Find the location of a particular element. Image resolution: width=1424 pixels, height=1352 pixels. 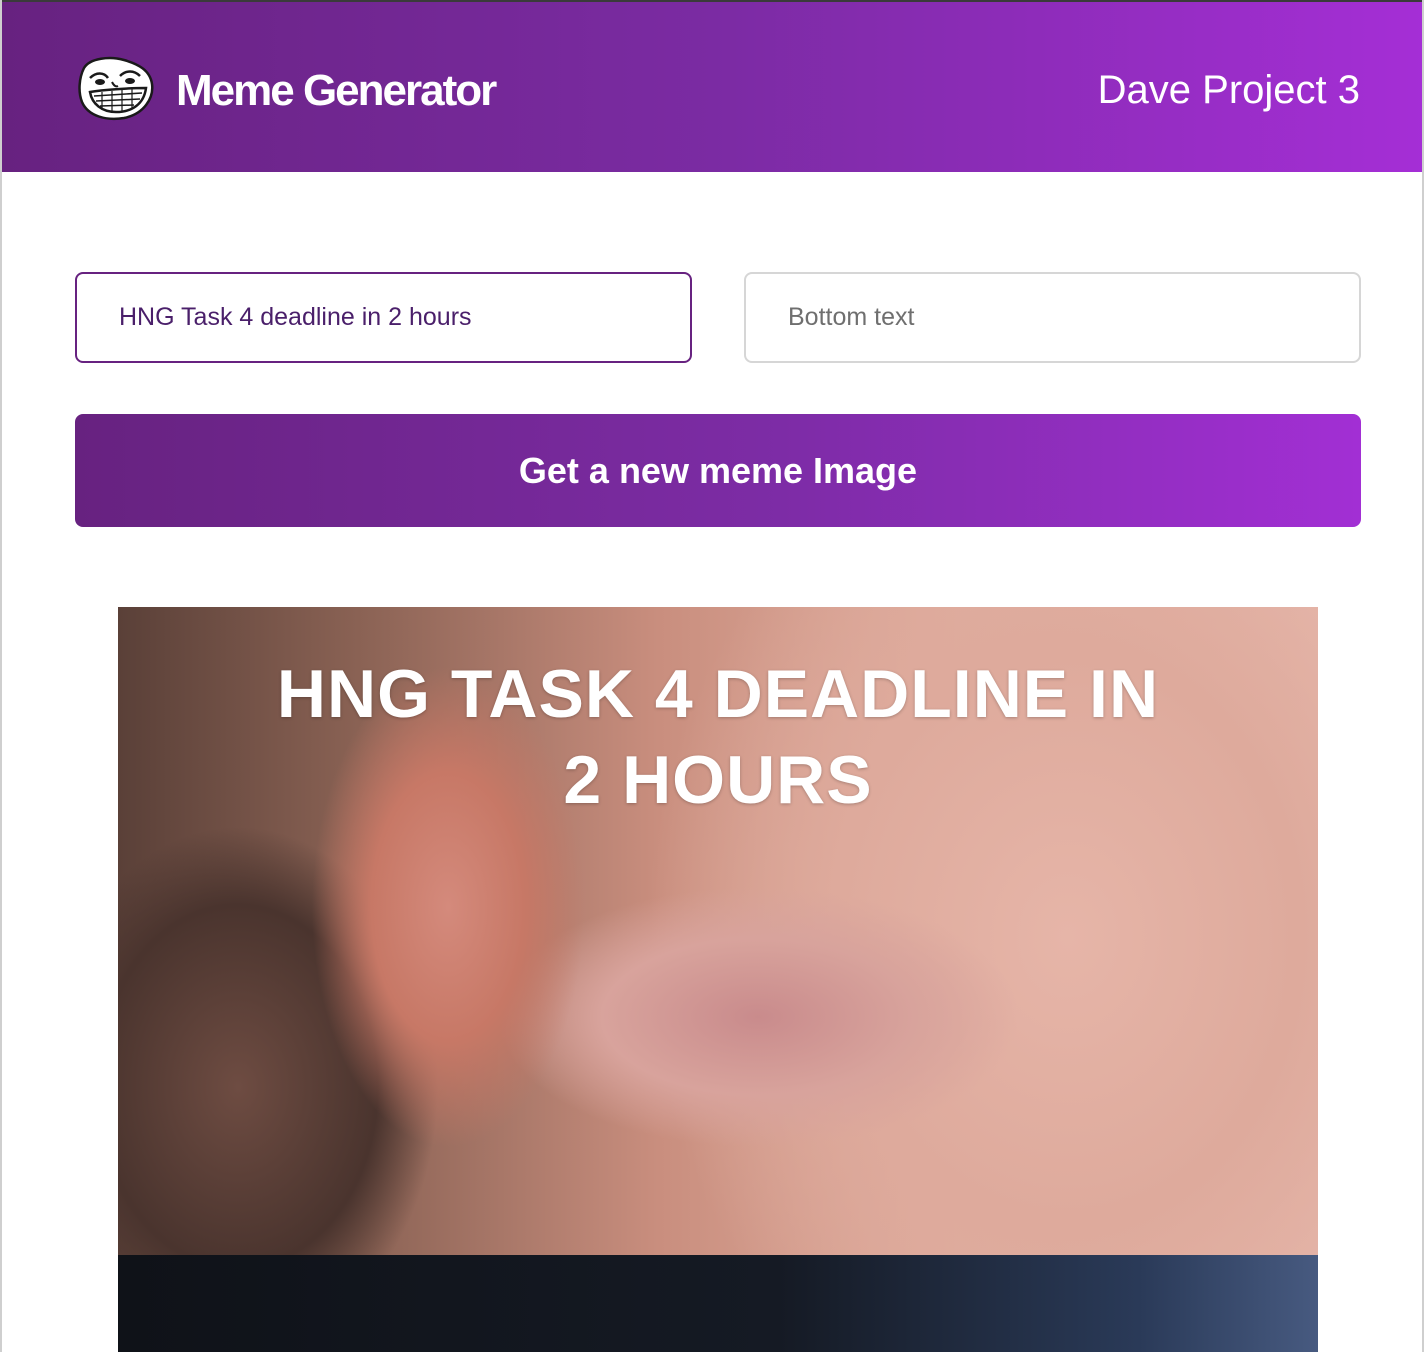

app-title: Meme Generator is located at coordinates (336, 90).